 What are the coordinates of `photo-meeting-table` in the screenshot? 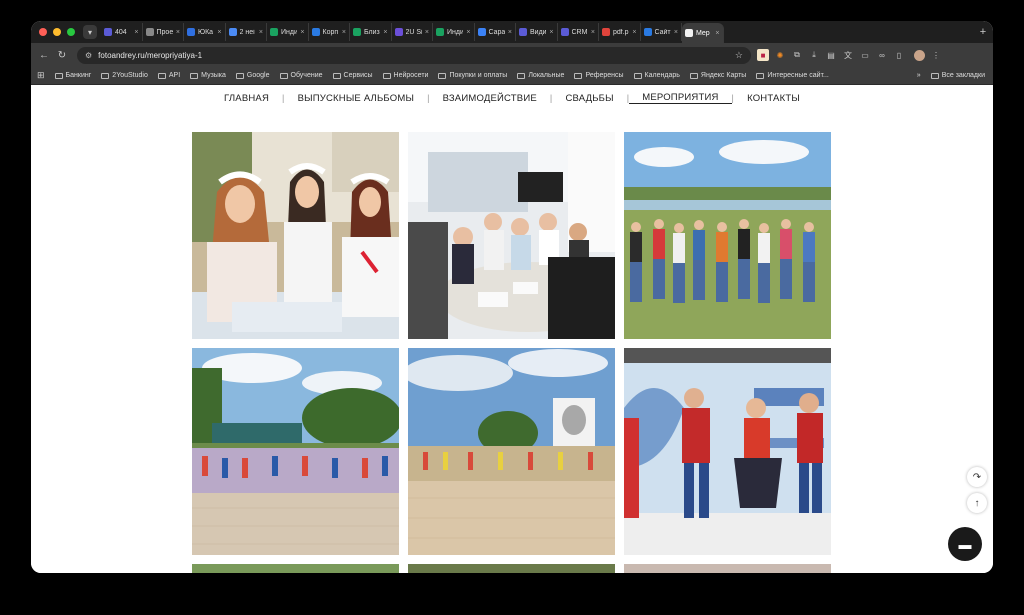 It's located at (511, 235).